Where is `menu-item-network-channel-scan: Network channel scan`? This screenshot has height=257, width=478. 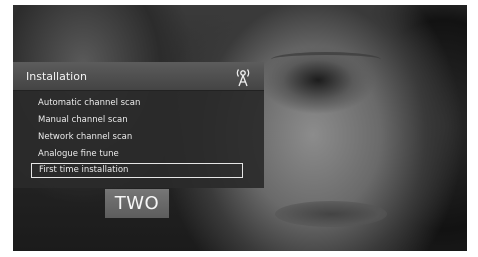
menu-item-network-channel-scan: Network channel scan is located at coordinates (139, 137).